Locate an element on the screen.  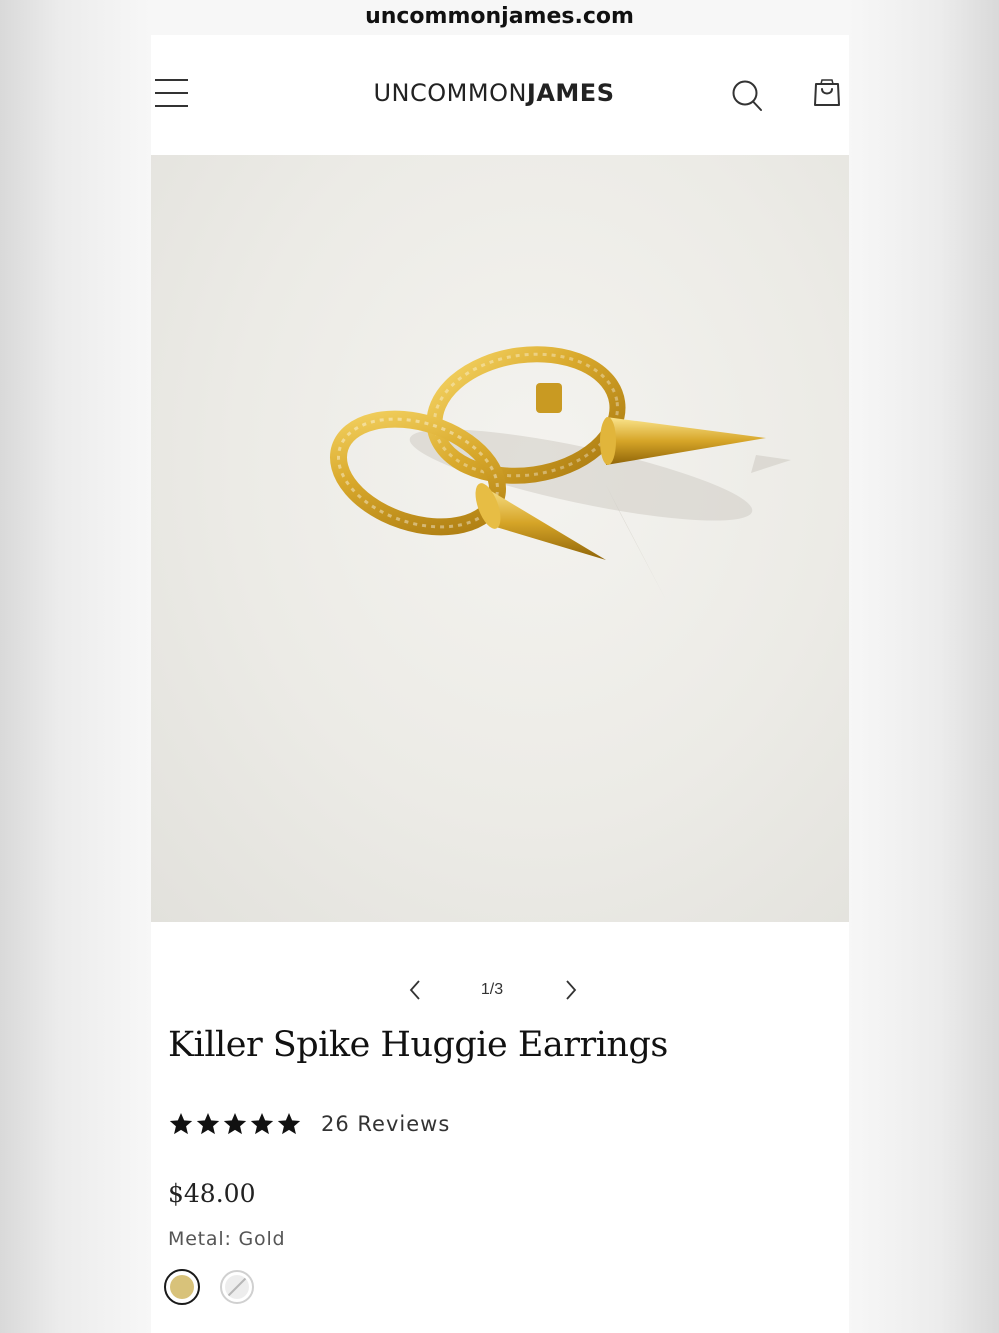
product-rating: 26 Reviews is located at coordinates (309, 1124).